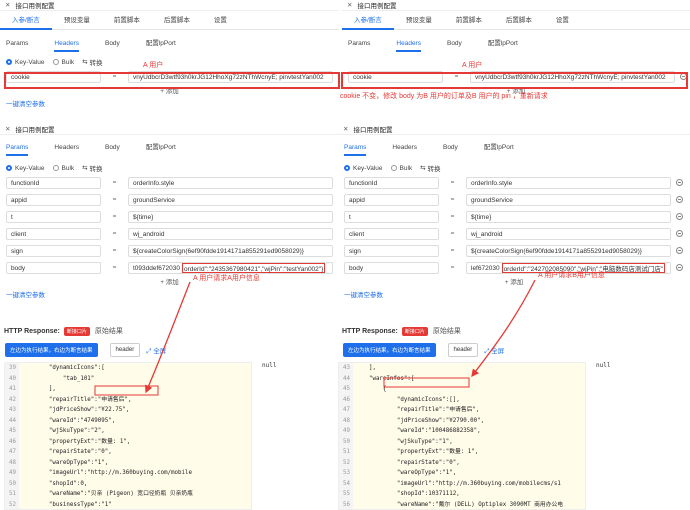 The width and height of the screenshot is (690, 510). I want to click on param-row: appid = groundService, so click(514, 199).